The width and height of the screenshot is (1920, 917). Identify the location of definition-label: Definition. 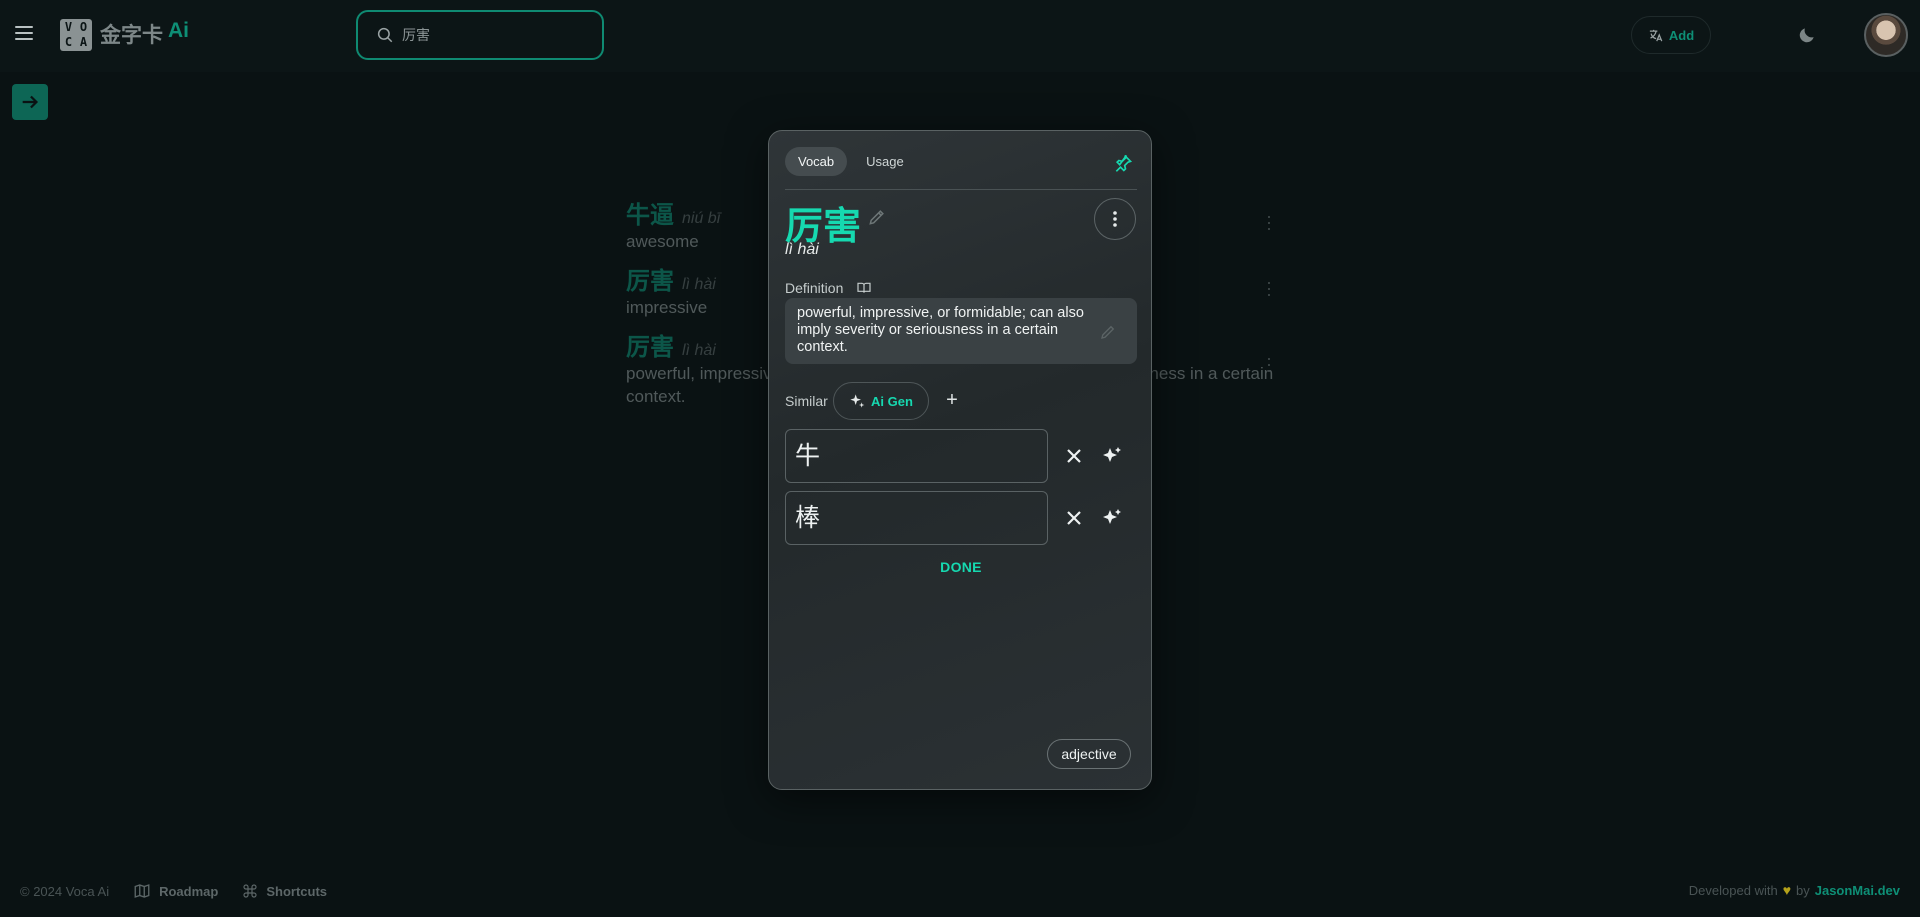
(814, 288).